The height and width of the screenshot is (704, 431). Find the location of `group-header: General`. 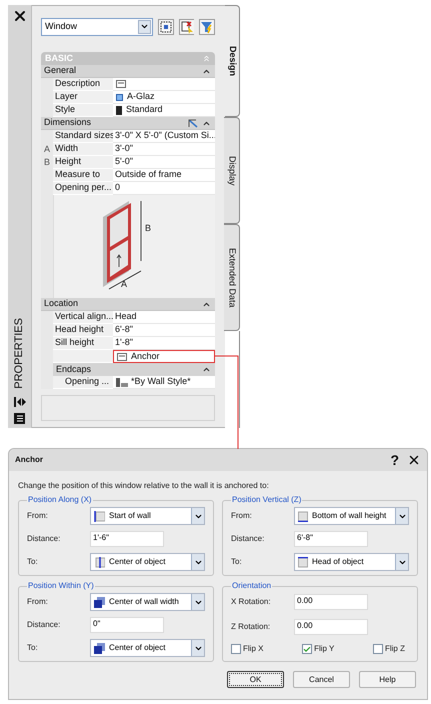

group-header: General is located at coordinates (128, 71).